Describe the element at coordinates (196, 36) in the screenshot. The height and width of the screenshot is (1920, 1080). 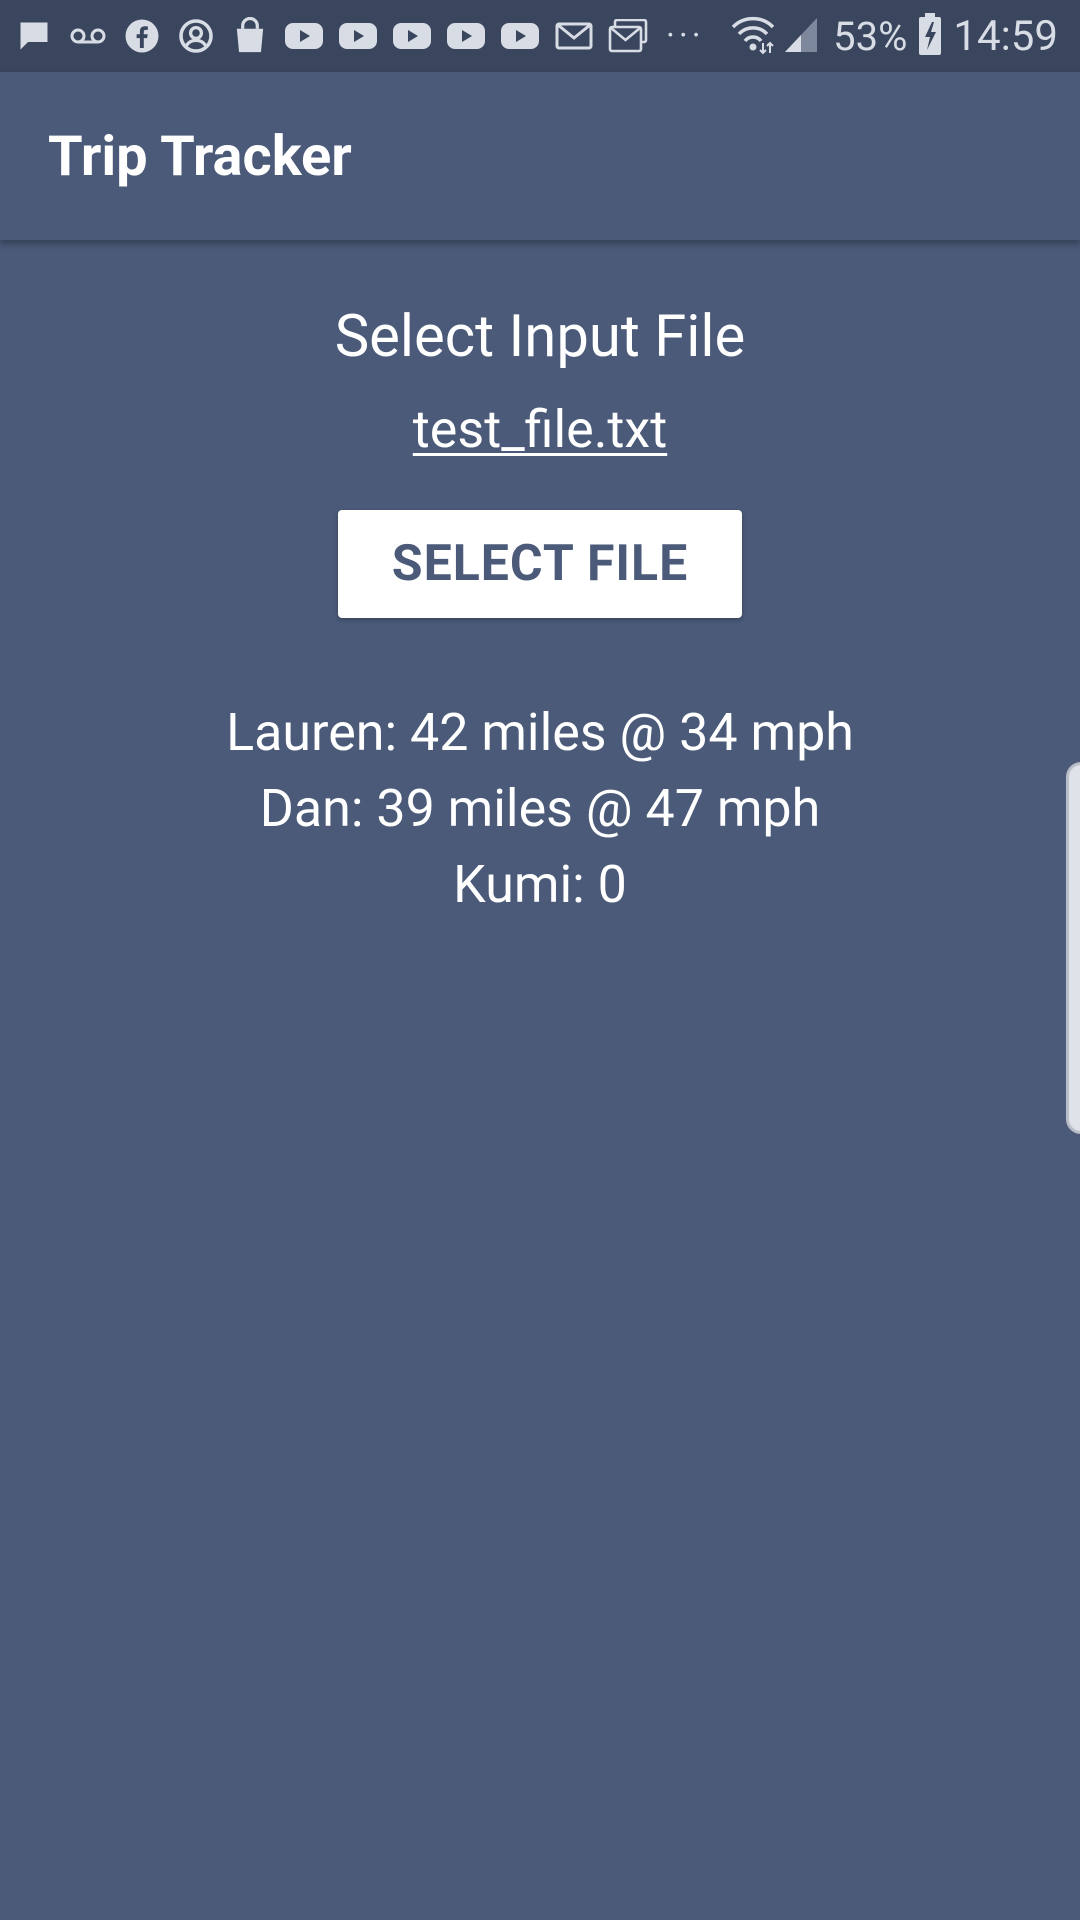
I see `account-icon` at that location.